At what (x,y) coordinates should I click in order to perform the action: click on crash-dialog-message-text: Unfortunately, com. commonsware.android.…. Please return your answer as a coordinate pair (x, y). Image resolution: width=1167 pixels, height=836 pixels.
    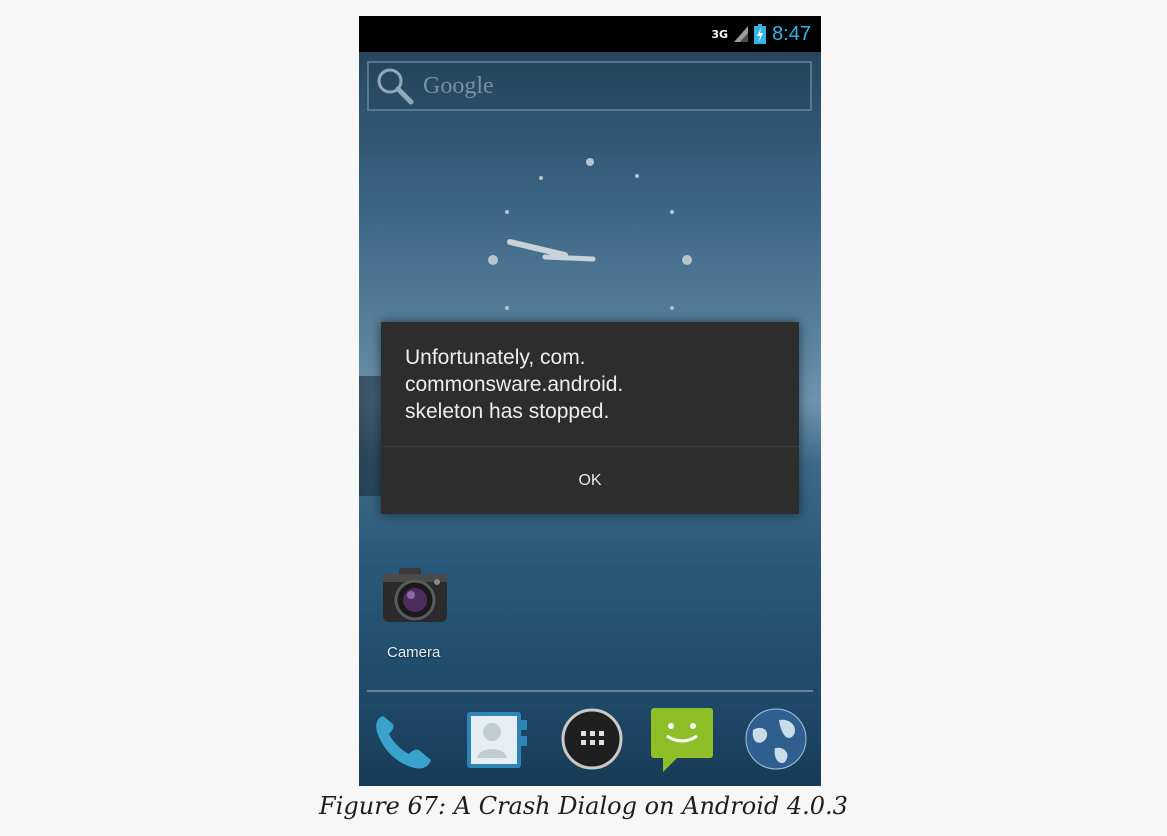
    Looking at the image, I should click on (514, 384).